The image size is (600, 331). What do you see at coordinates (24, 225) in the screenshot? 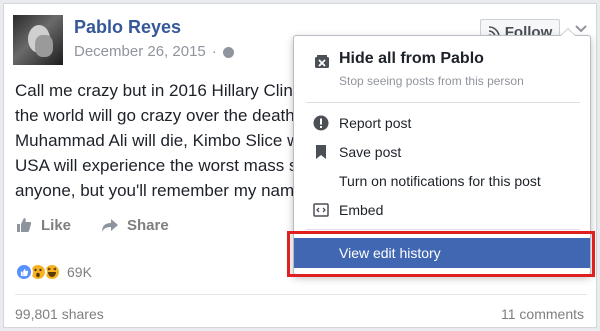
I see `thumbs-up-icon` at bounding box center [24, 225].